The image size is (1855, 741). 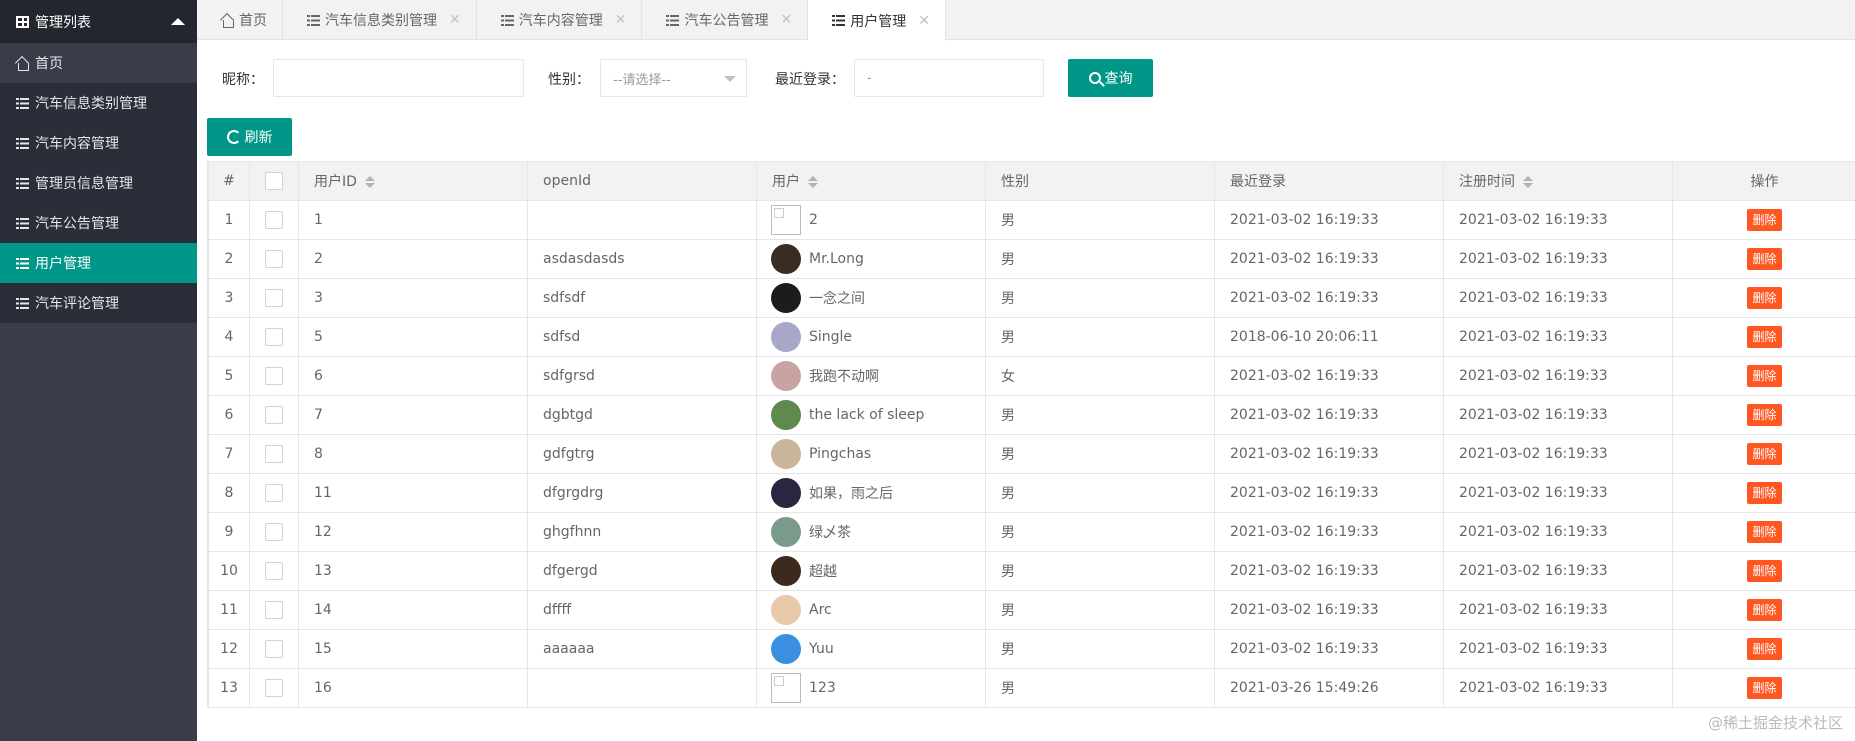 I want to click on user-name: 绿乄茶, so click(x=830, y=533).